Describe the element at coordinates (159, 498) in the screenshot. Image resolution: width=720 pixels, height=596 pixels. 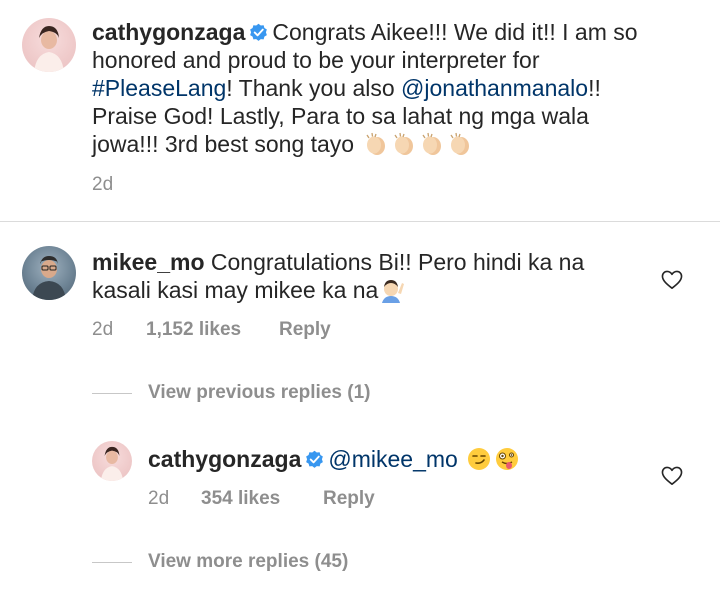
I see `reply-timestamp: 2d` at that location.